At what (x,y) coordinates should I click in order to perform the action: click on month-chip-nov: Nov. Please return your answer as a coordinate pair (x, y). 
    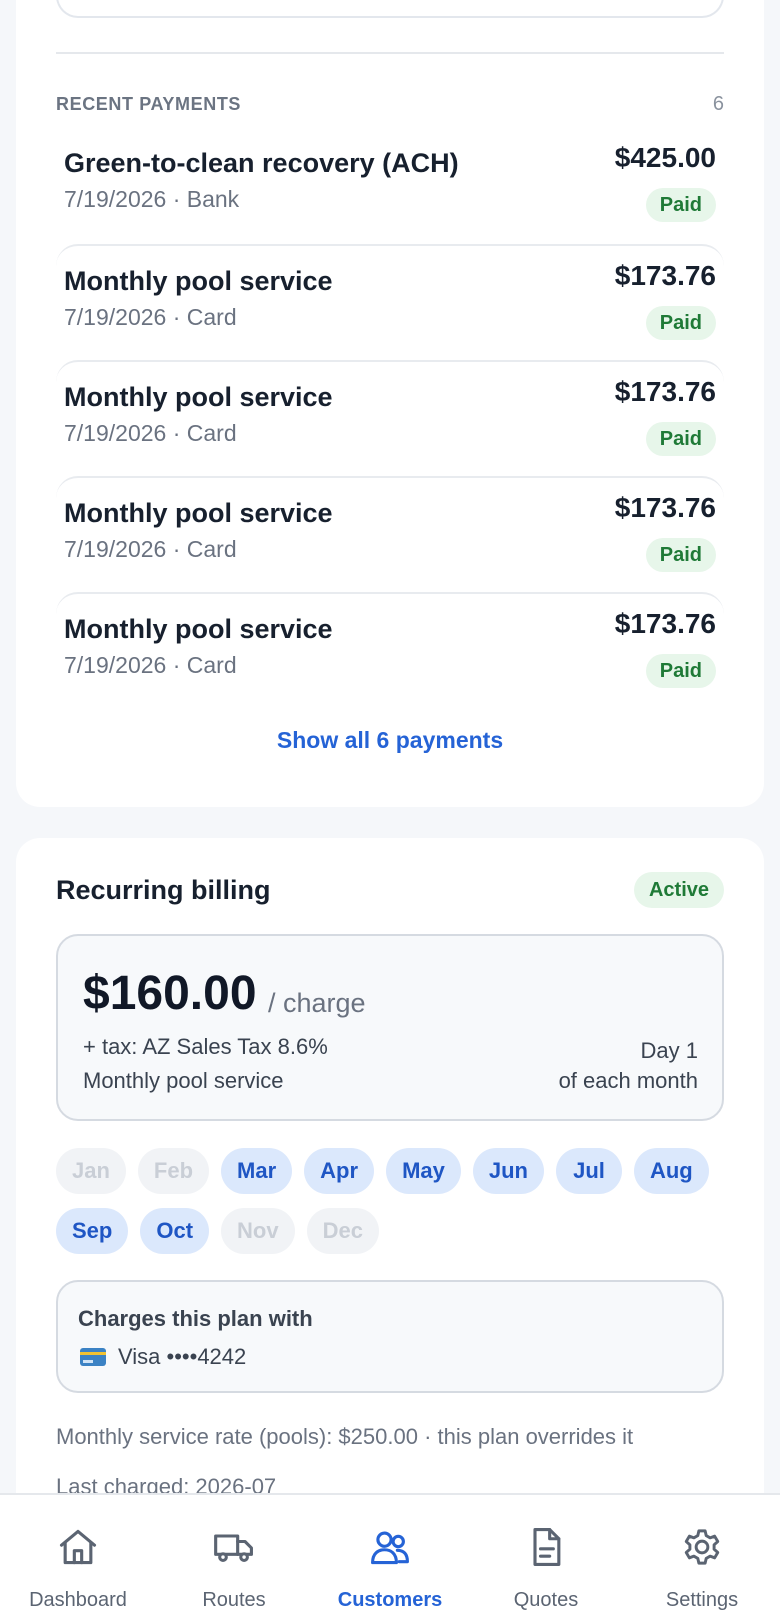
    Looking at the image, I should click on (258, 1231).